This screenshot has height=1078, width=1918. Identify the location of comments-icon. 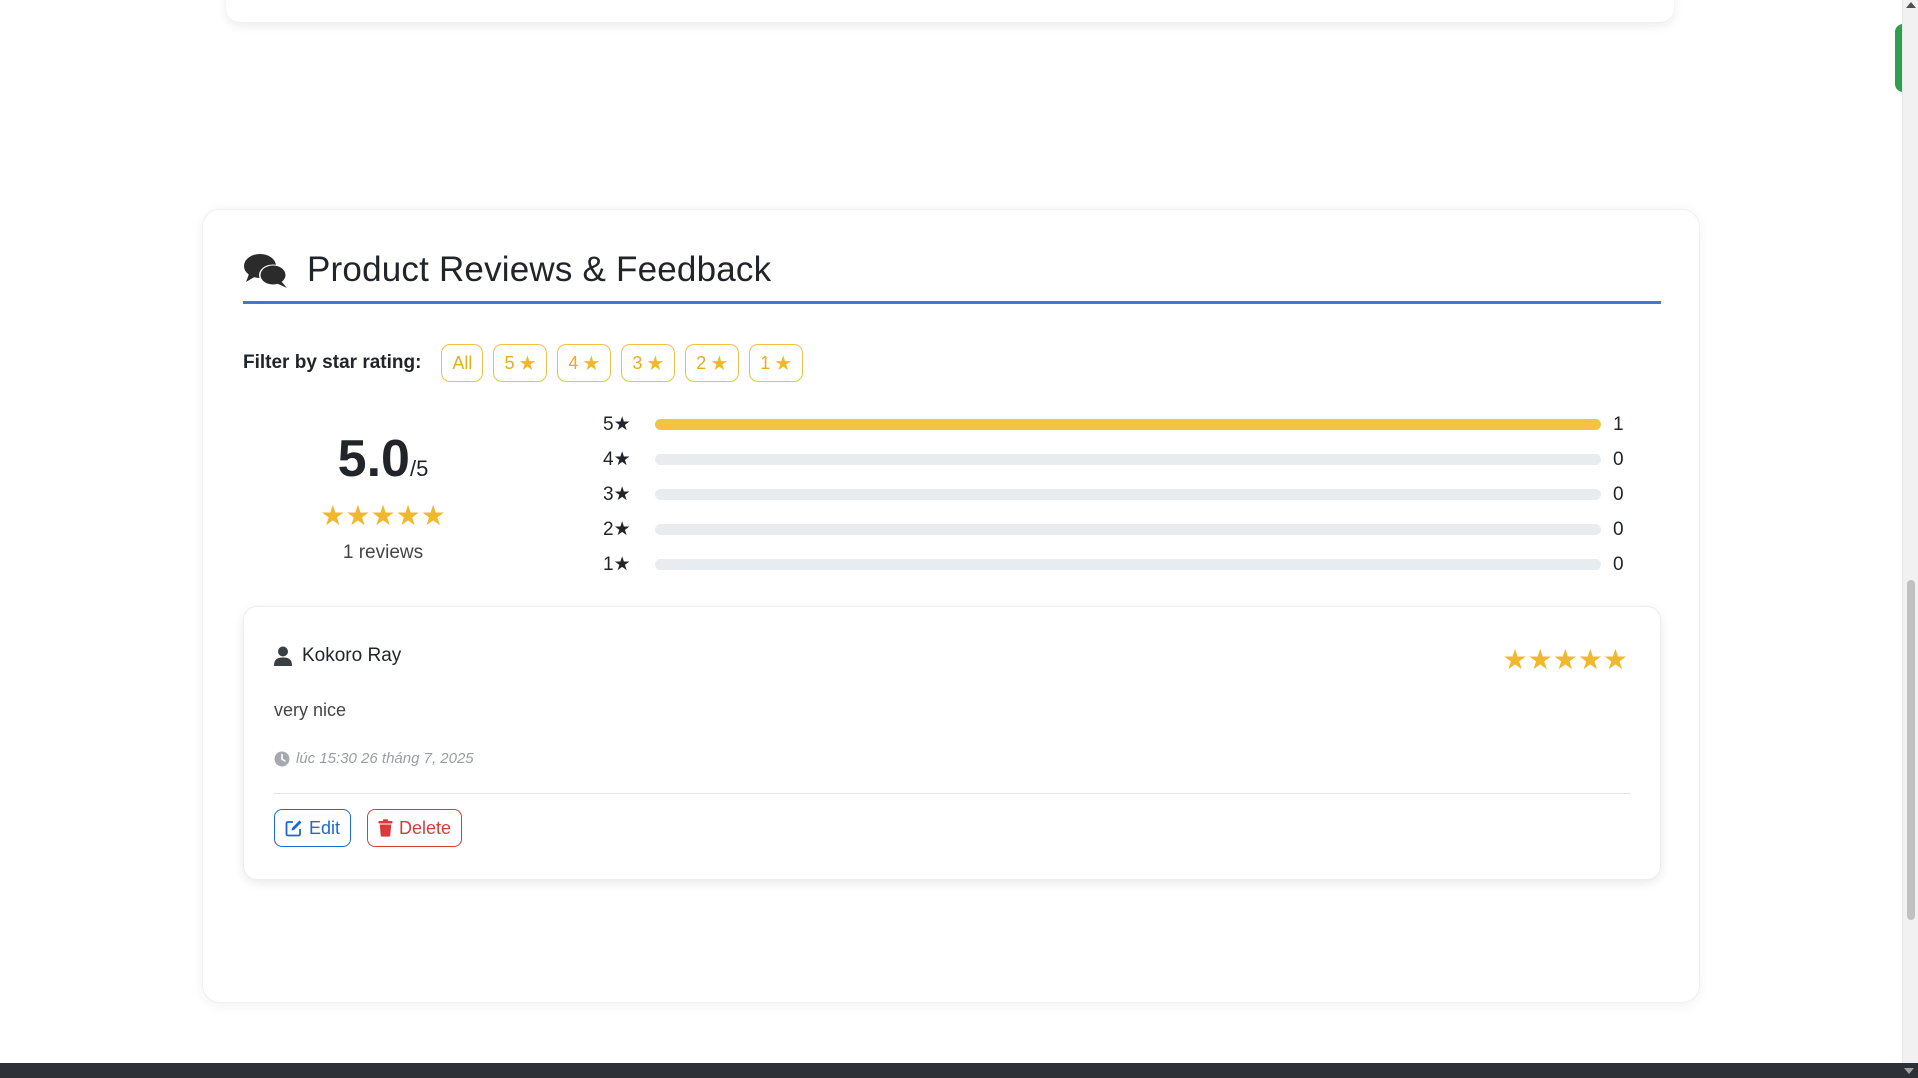
(265, 271).